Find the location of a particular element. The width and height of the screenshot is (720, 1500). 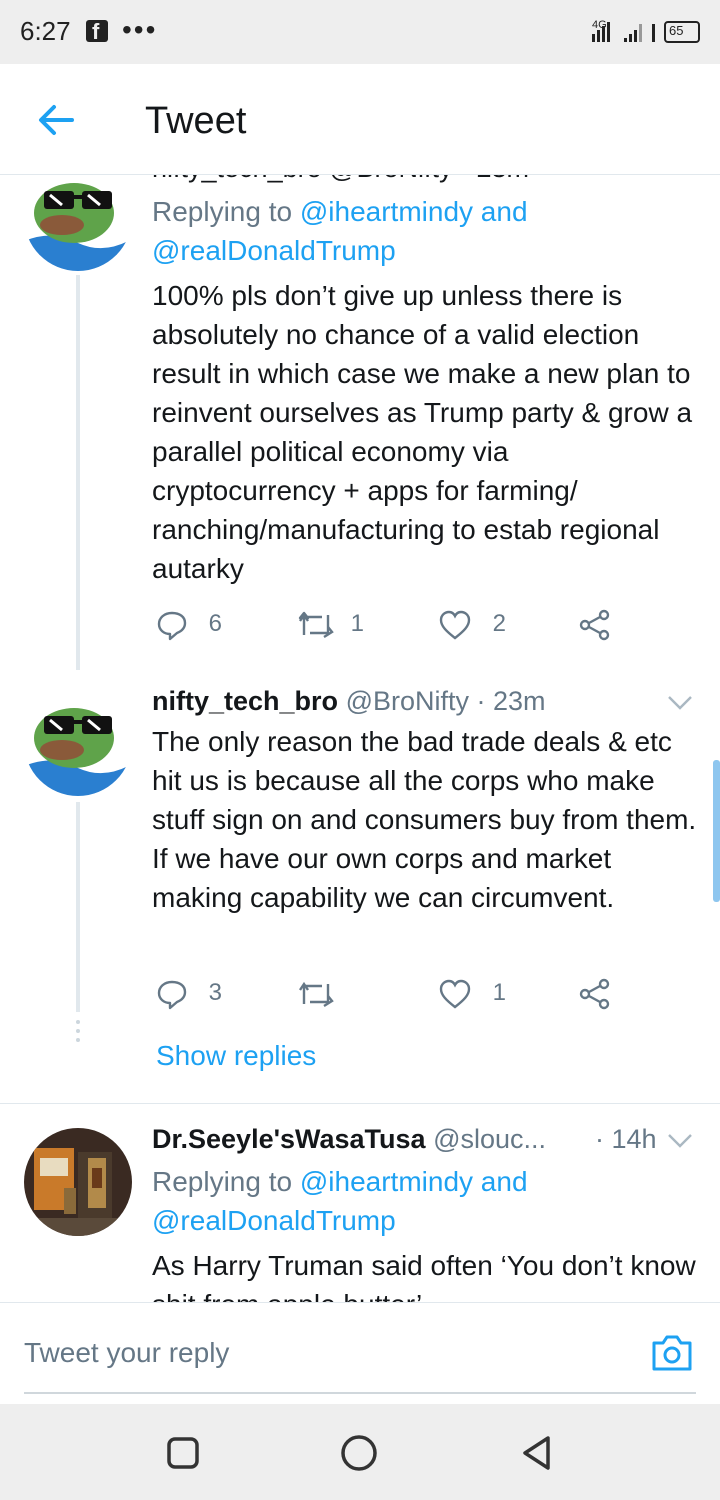

display-name: nifty_tech_bro is located at coordinates (245, 701).